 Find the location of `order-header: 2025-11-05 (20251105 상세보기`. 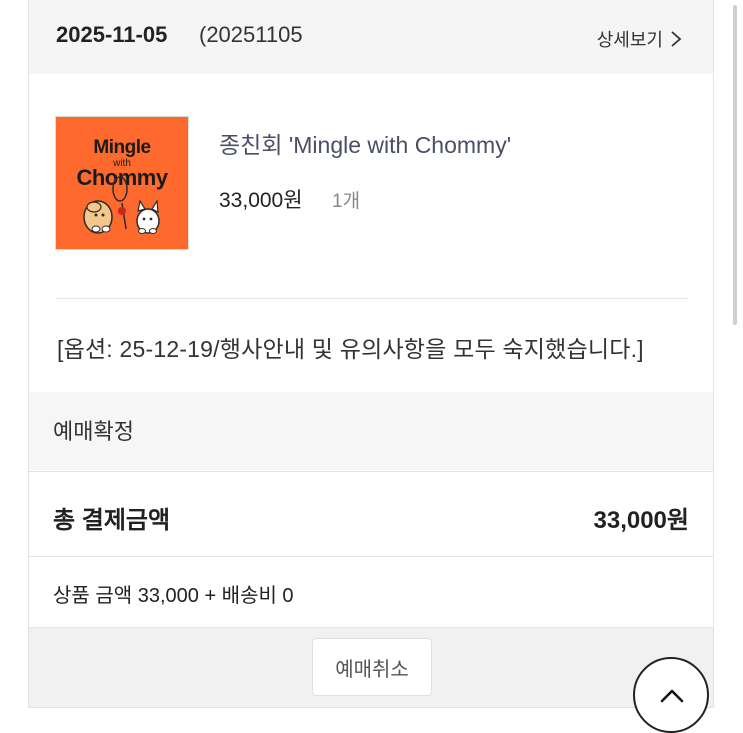

order-header: 2025-11-05 (20251105 상세보기 is located at coordinates (371, 37).